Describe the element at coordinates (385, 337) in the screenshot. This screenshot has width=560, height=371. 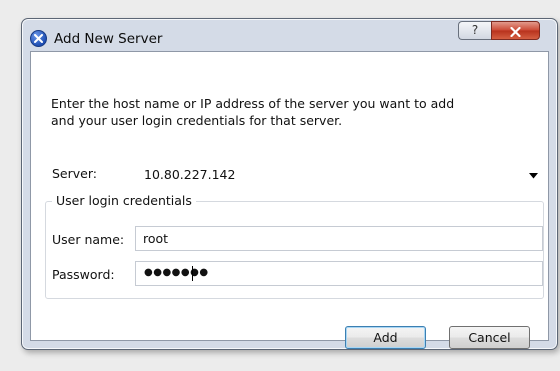
I see `add-button: Add` at that location.